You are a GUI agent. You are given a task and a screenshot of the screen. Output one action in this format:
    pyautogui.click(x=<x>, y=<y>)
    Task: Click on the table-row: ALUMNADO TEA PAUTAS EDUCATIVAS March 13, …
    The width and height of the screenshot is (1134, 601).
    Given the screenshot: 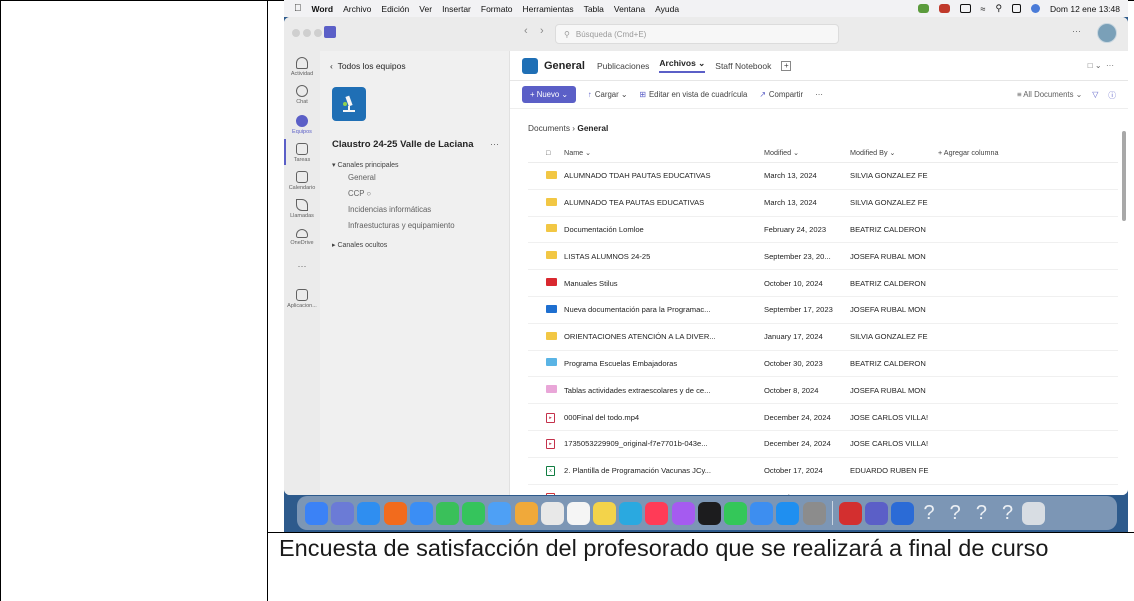 What is the action you would take?
    pyautogui.click(x=823, y=203)
    